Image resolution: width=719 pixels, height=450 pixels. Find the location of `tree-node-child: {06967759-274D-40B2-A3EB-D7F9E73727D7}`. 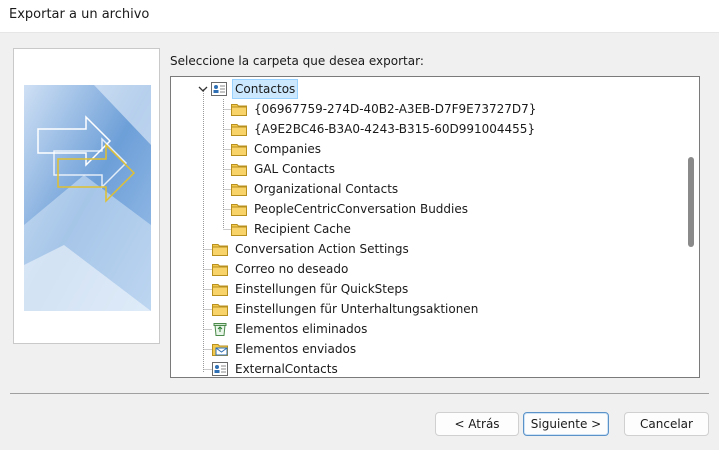

tree-node-child: {06967759-274D-40B2-A3EB-D7F9E73727D7} is located at coordinates (384, 109).